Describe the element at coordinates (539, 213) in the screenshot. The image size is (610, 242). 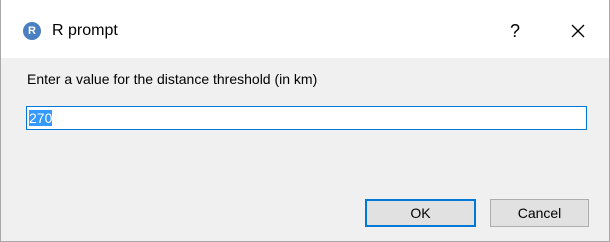
I see `cancel-button: Cancel` at that location.